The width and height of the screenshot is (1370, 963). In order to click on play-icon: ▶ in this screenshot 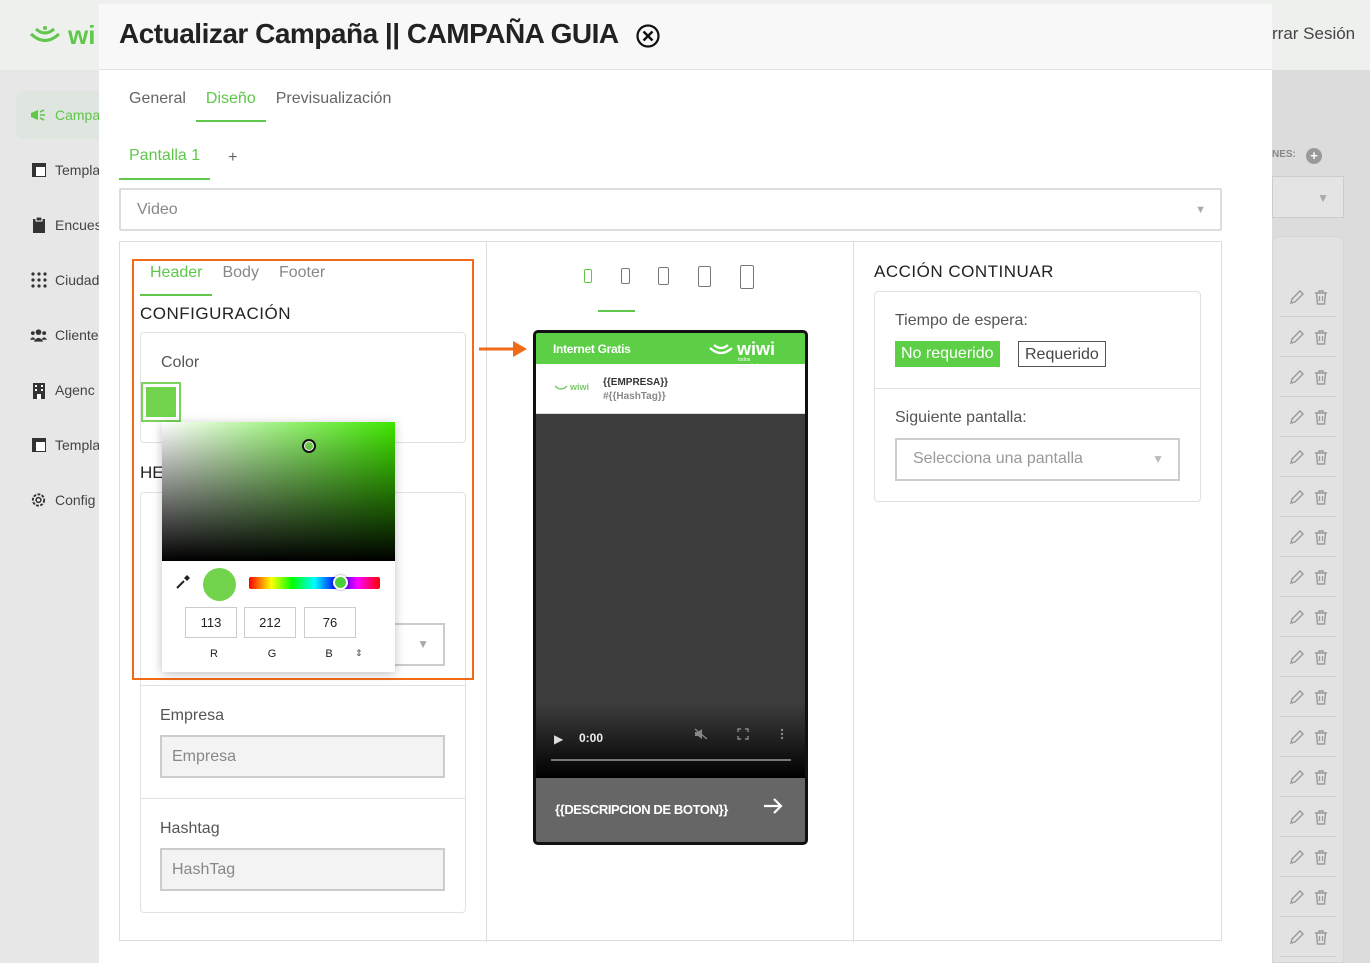, I will do `click(558, 739)`.